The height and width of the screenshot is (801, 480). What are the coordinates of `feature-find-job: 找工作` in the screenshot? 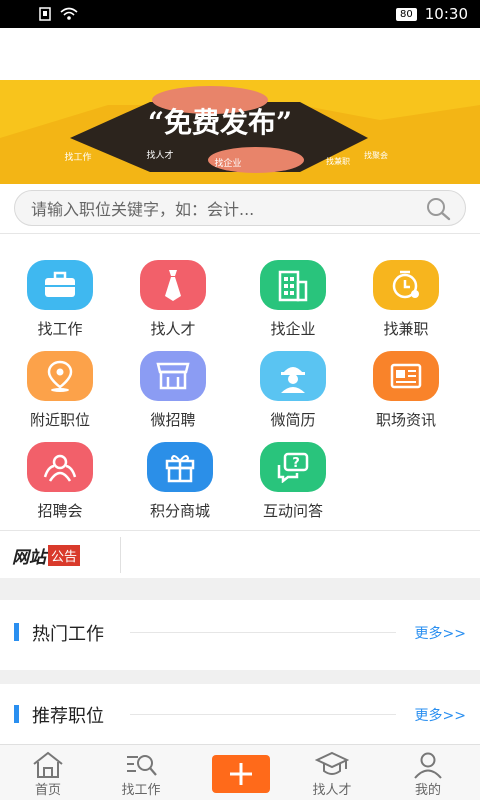 It's located at (60, 294).